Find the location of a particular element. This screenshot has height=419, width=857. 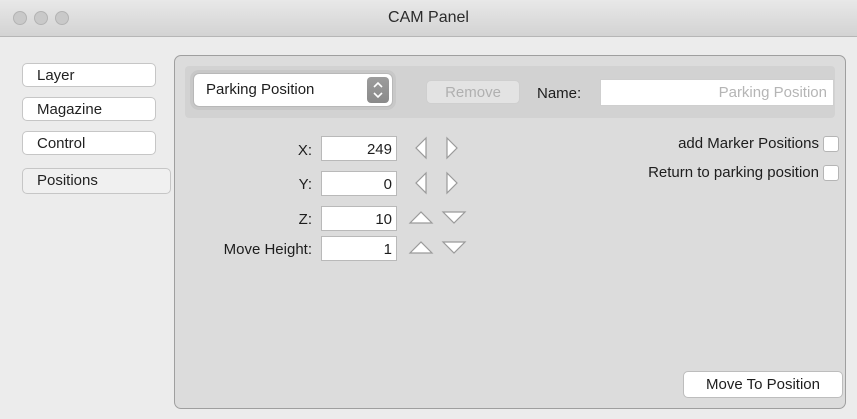

window-title: CAM Panel is located at coordinates (428, 17).